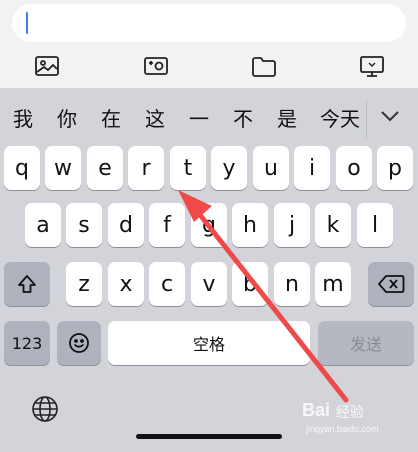  I want to click on key-l: l, so click(375, 225).